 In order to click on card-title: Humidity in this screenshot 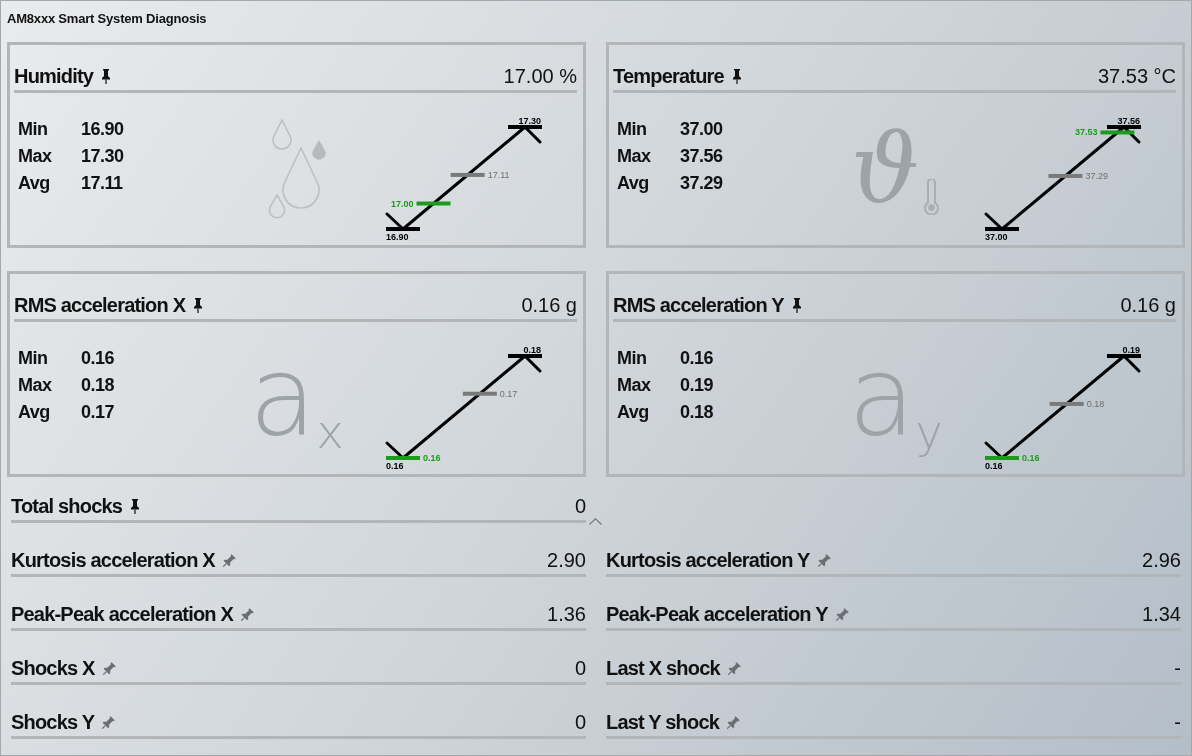, I will do `click(54, 76)`.